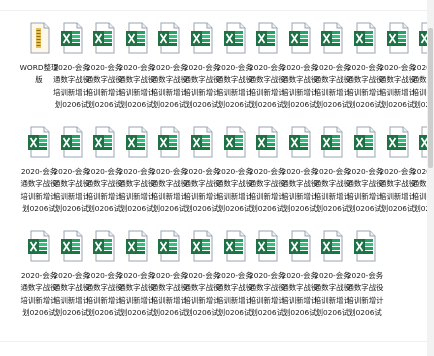 This screenshot has width=434, height=356. I want to click on vertical-scrollbar, so click(430, 178).